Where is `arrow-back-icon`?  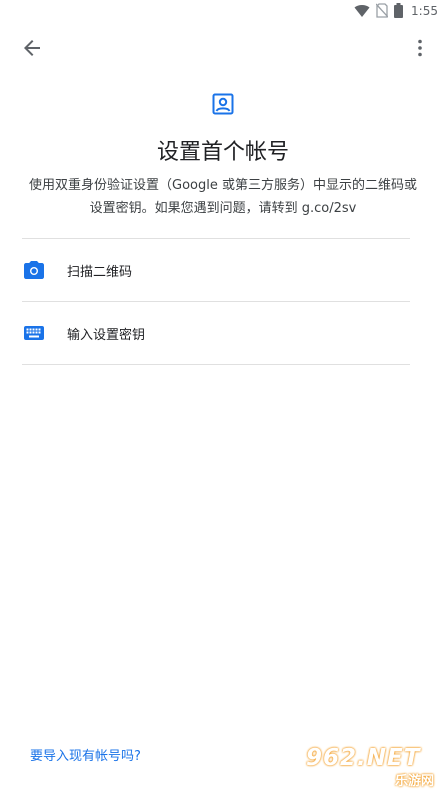
arrow-back-icon is located at coordinates (32, 48).